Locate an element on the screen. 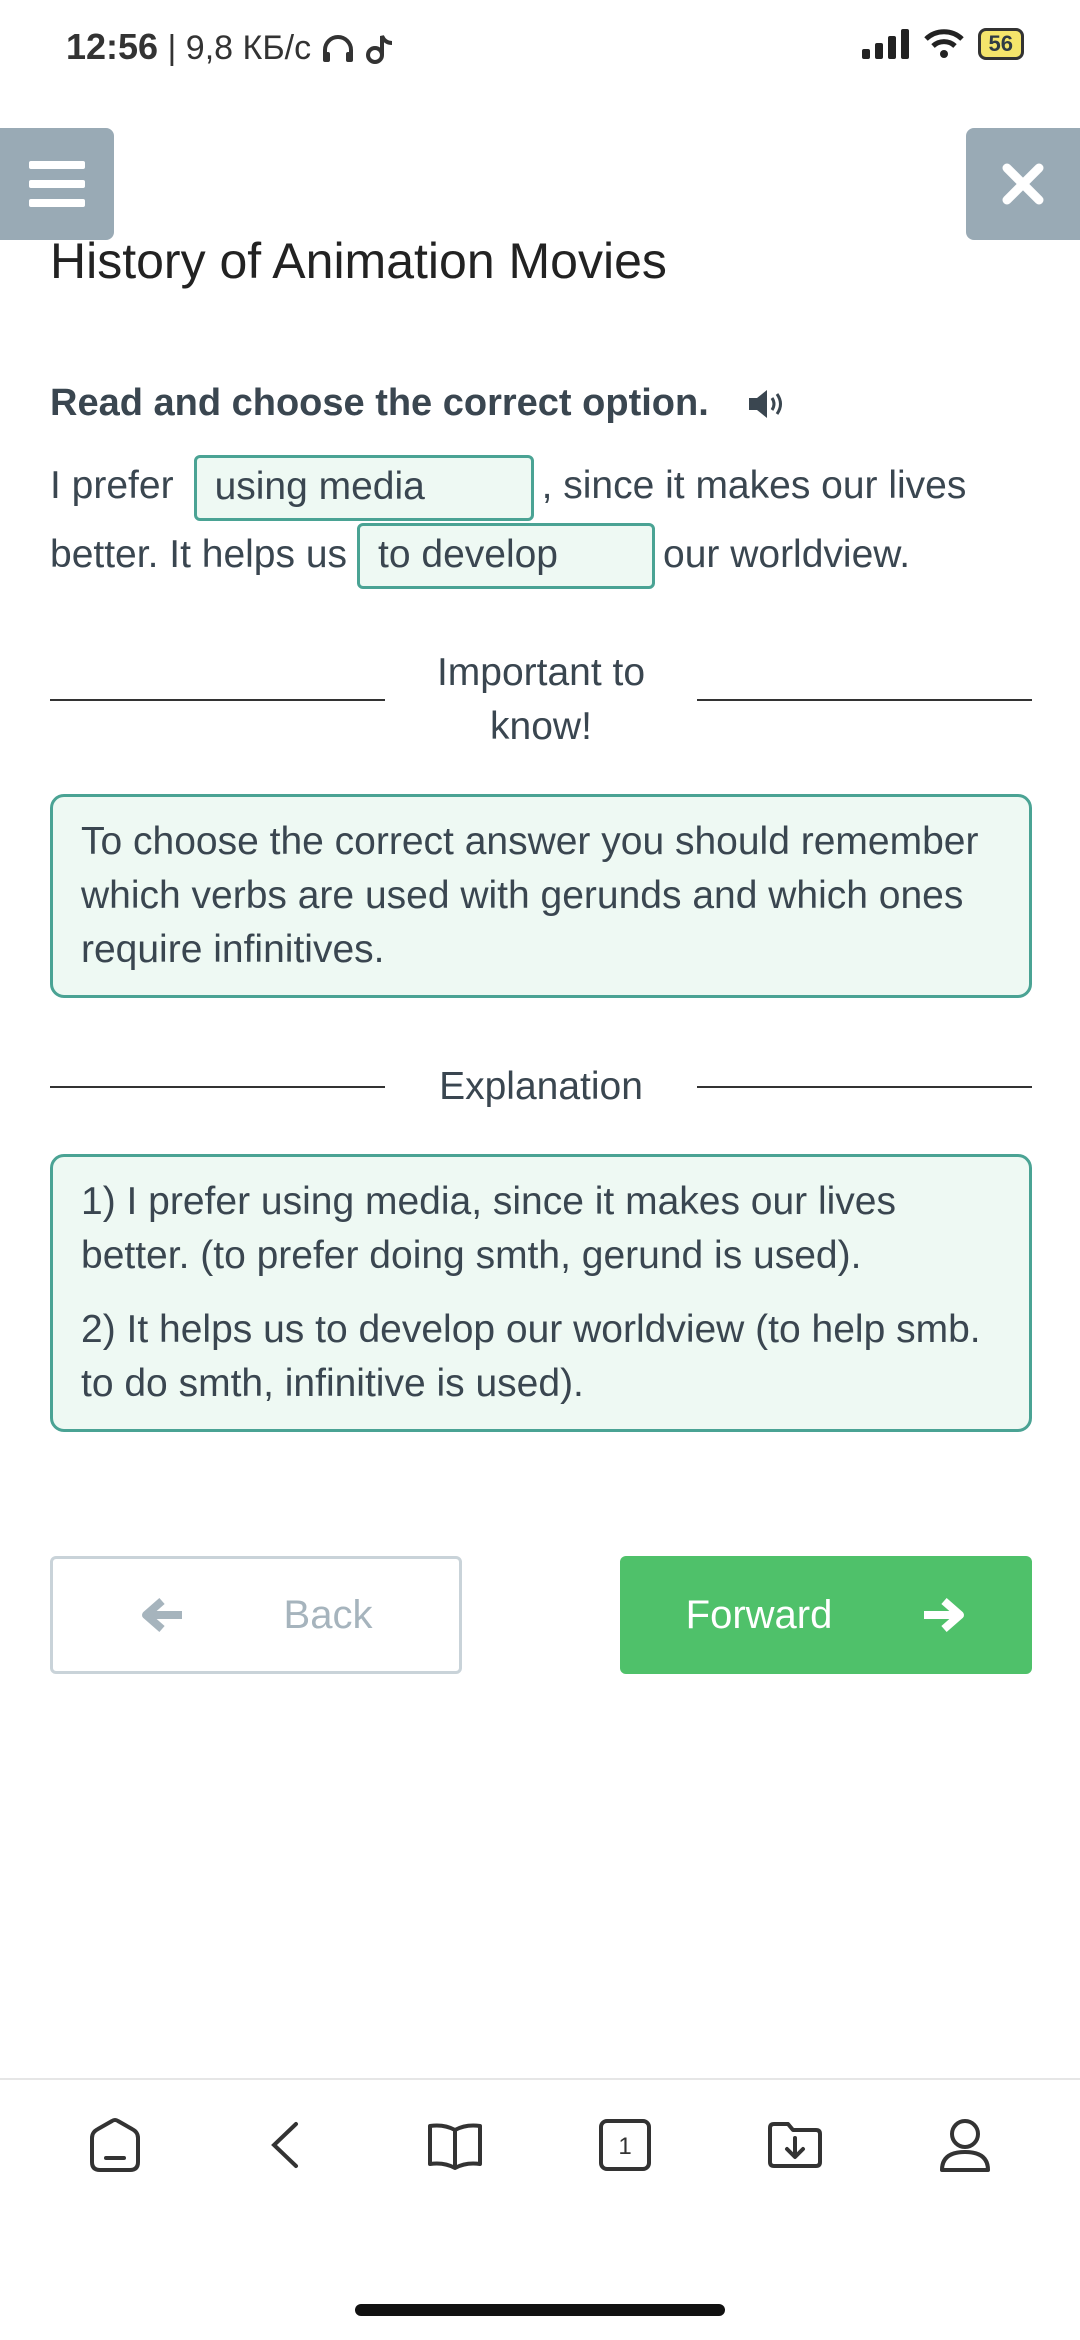  network-speed: | 9,8 КБ/с is located at coordinates (235, 48).